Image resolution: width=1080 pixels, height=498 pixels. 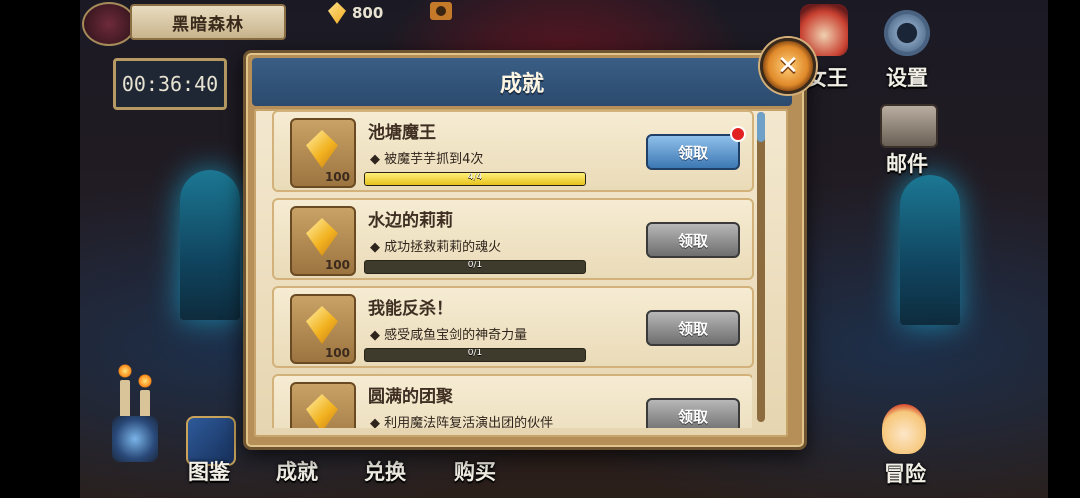 I want to click on right-arched-window, so click(x=930, y=250).